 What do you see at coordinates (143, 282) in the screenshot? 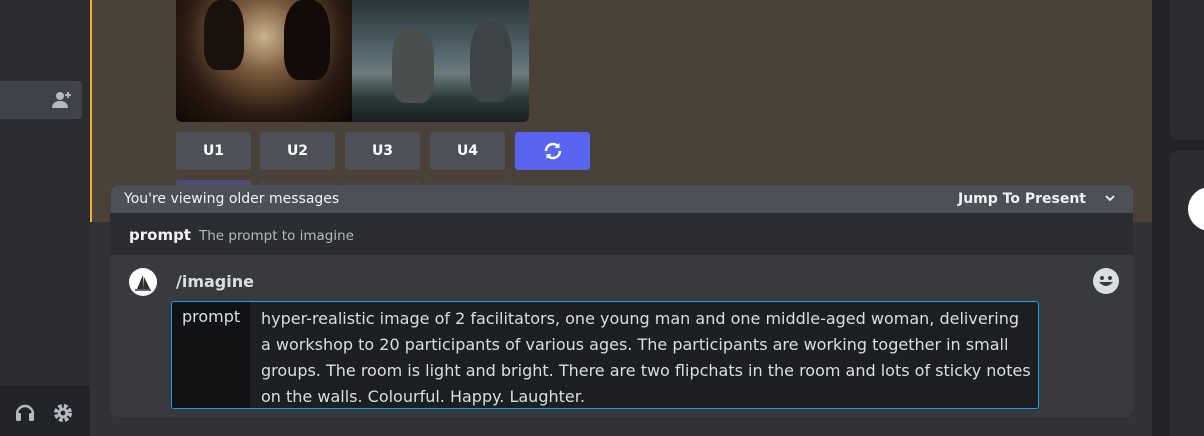
I see `bot-avatar-icon` at bounding box center [143, 282].